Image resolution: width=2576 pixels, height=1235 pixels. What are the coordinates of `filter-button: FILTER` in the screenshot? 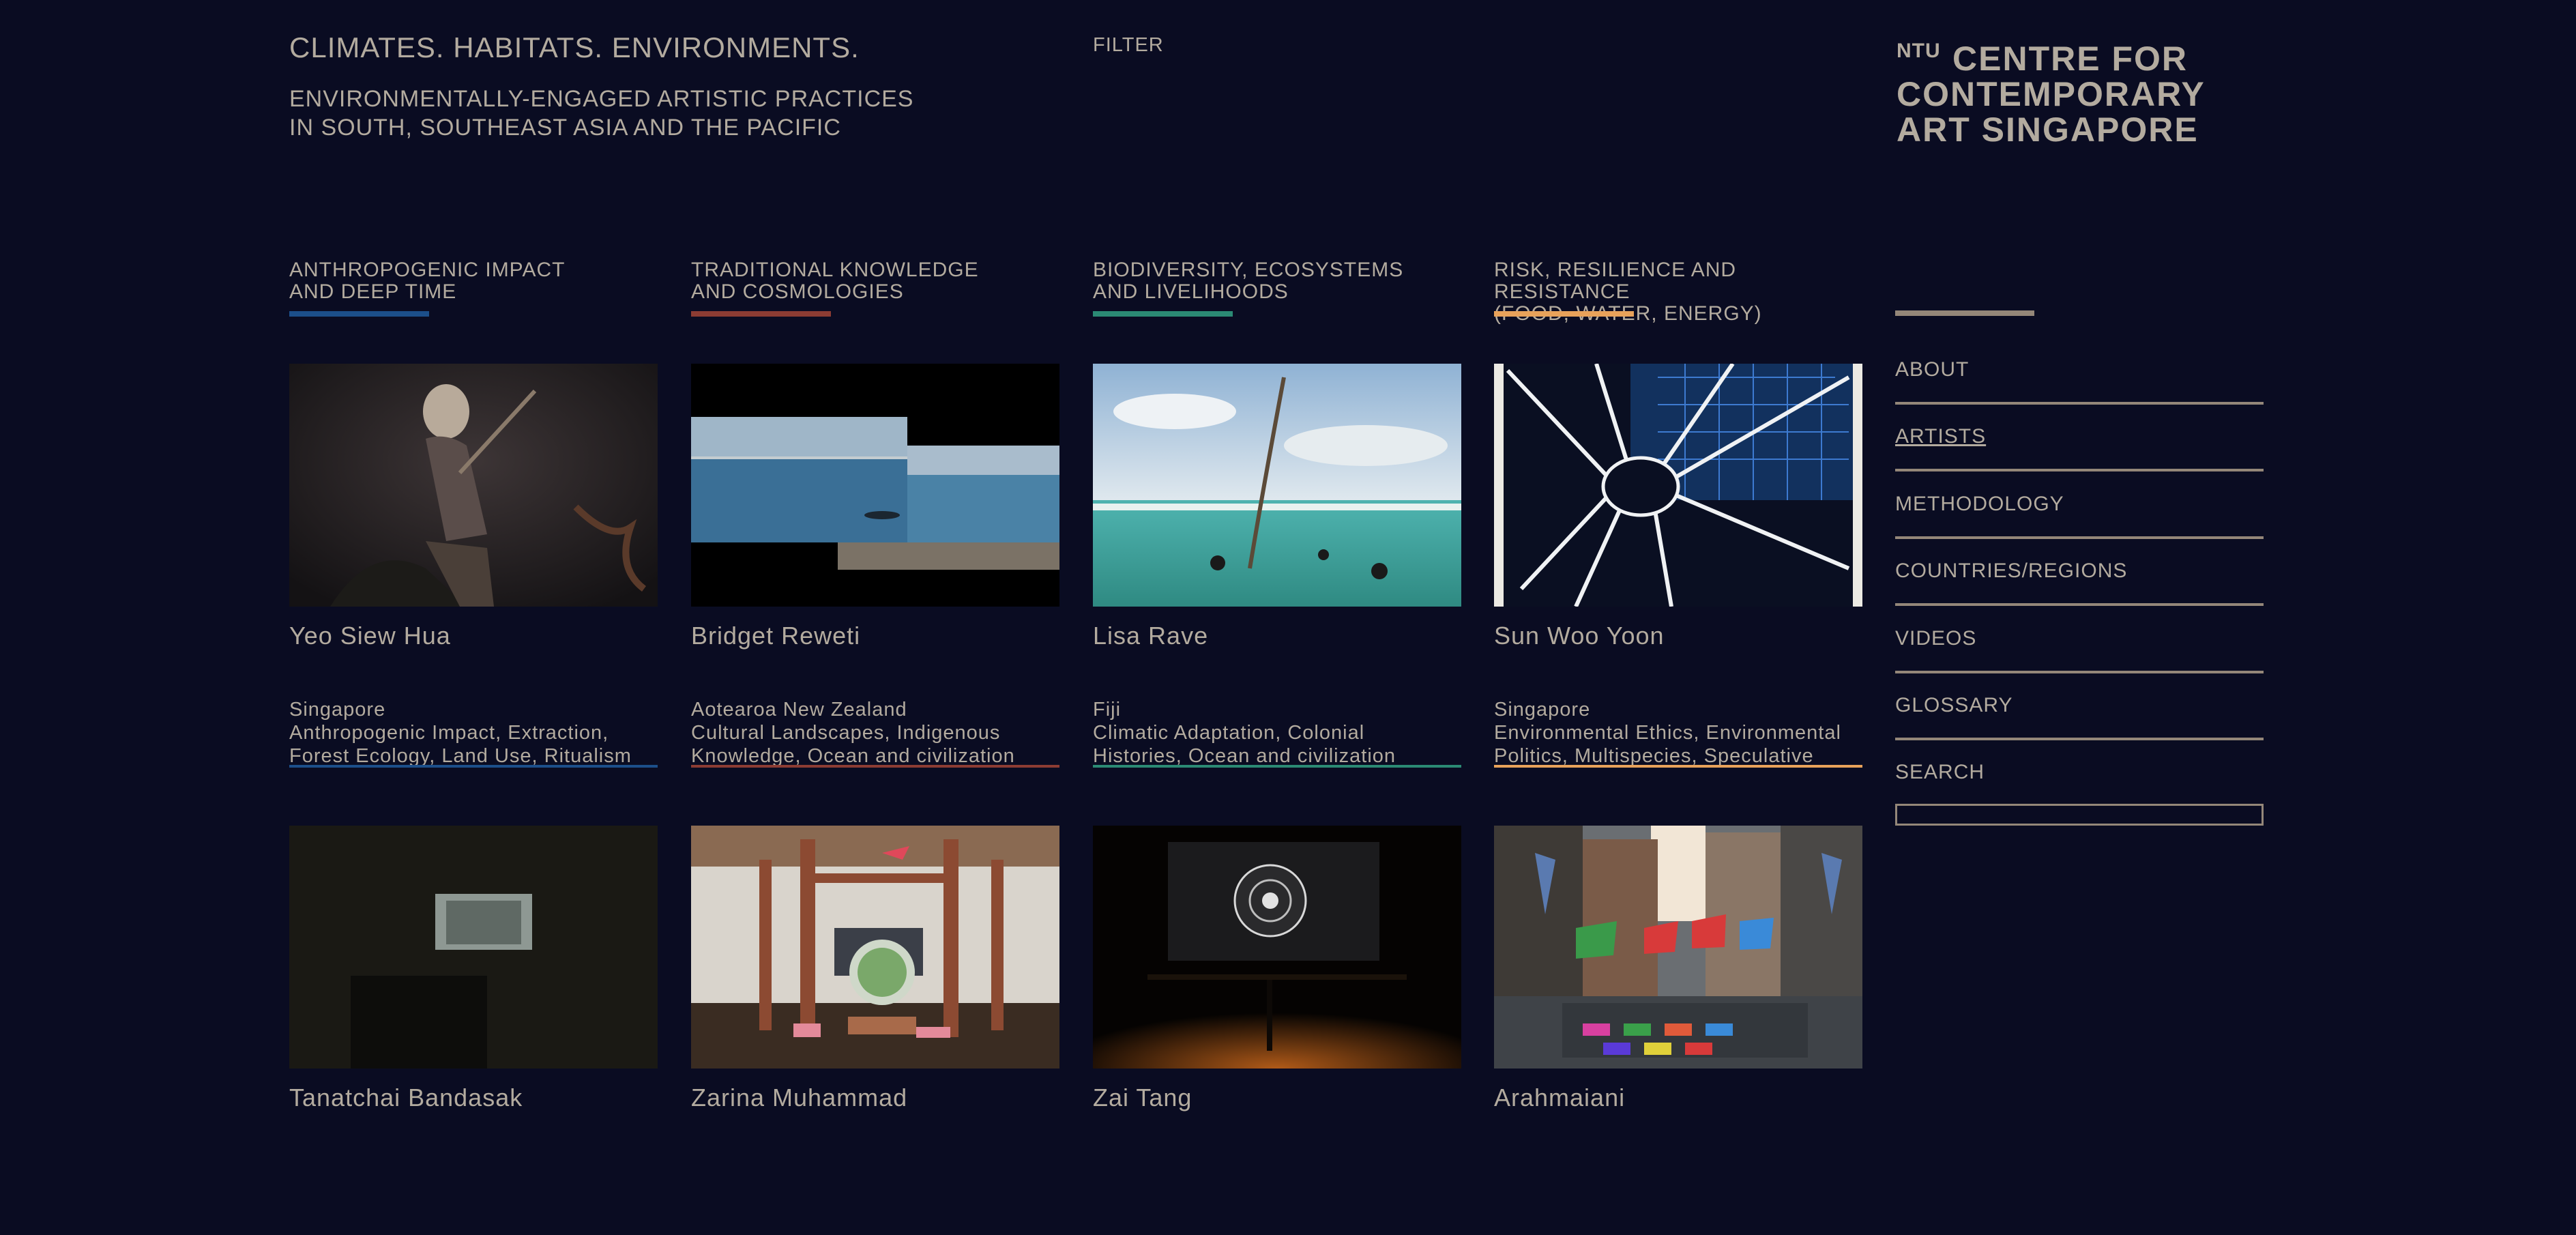 It's located at (1128, 45).